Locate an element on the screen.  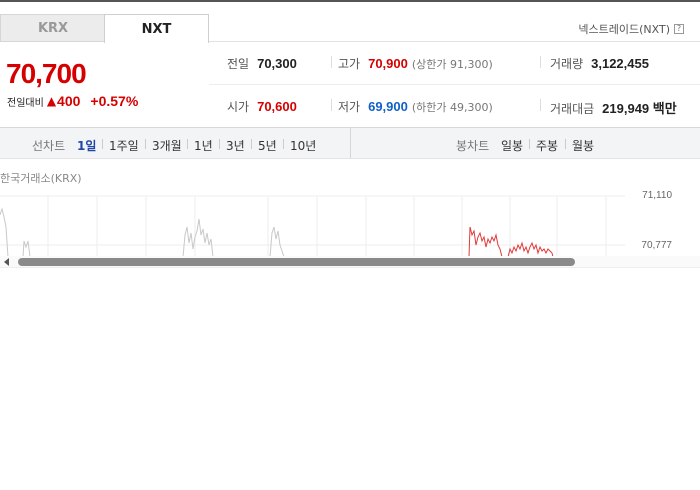
stat-value: 69,900 is located at coordinates (388, 106).